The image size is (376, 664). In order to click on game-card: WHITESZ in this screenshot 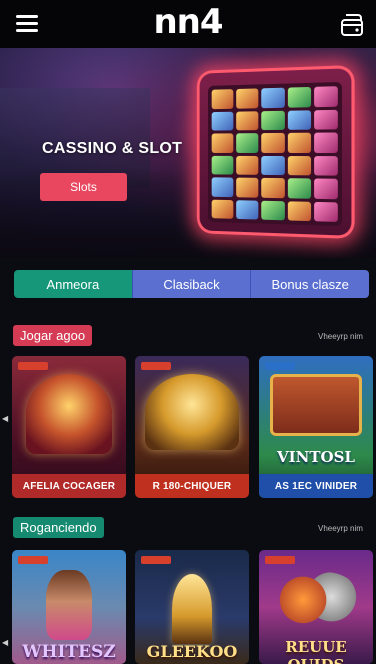, I will do `click(69, 607)`.